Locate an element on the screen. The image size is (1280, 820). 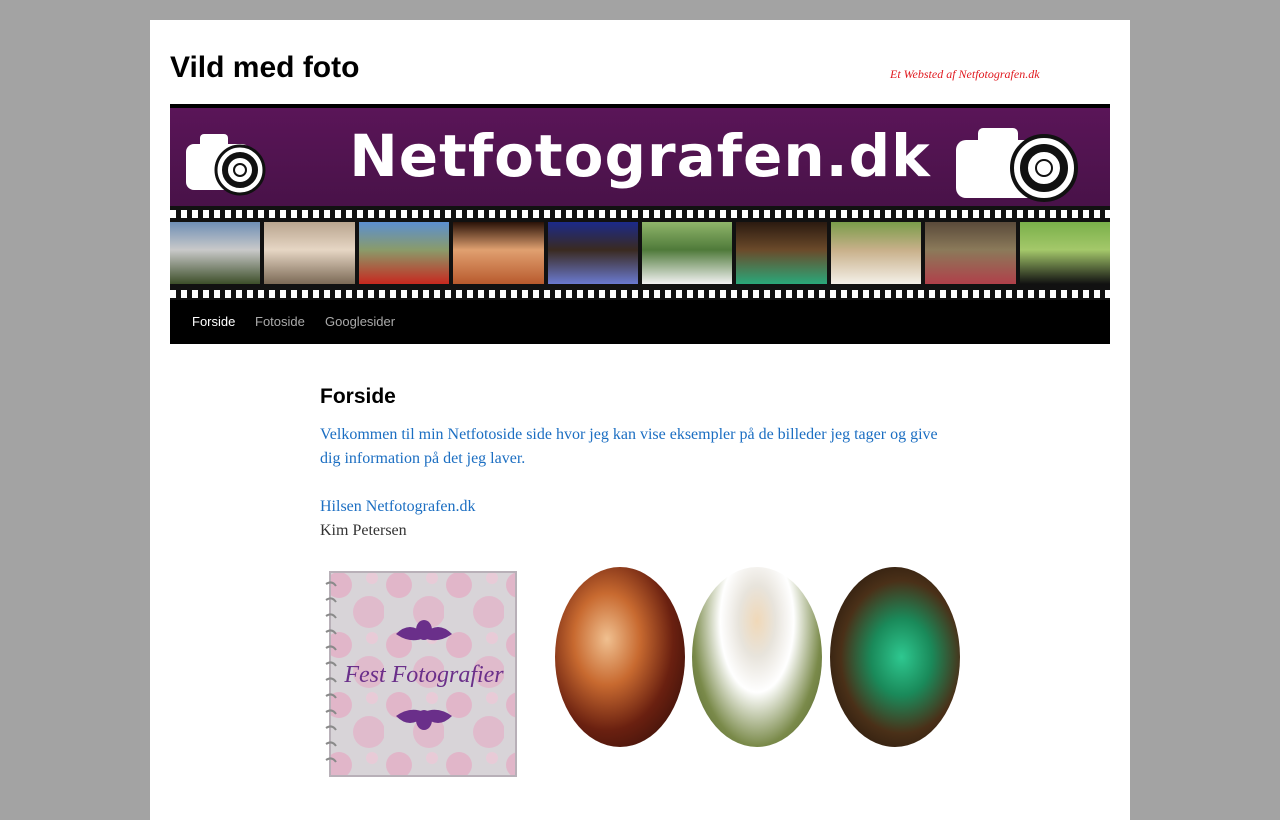
main-navigation: Forside Fotoside Googlesider is located at coordinates (640, 322).